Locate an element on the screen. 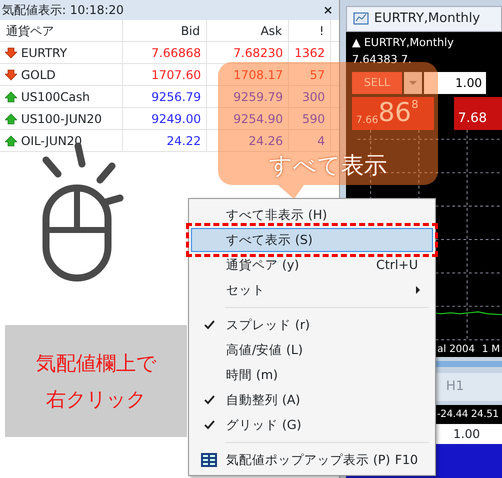  symbol-name: US100Cash is located at coordinates (55, 97).